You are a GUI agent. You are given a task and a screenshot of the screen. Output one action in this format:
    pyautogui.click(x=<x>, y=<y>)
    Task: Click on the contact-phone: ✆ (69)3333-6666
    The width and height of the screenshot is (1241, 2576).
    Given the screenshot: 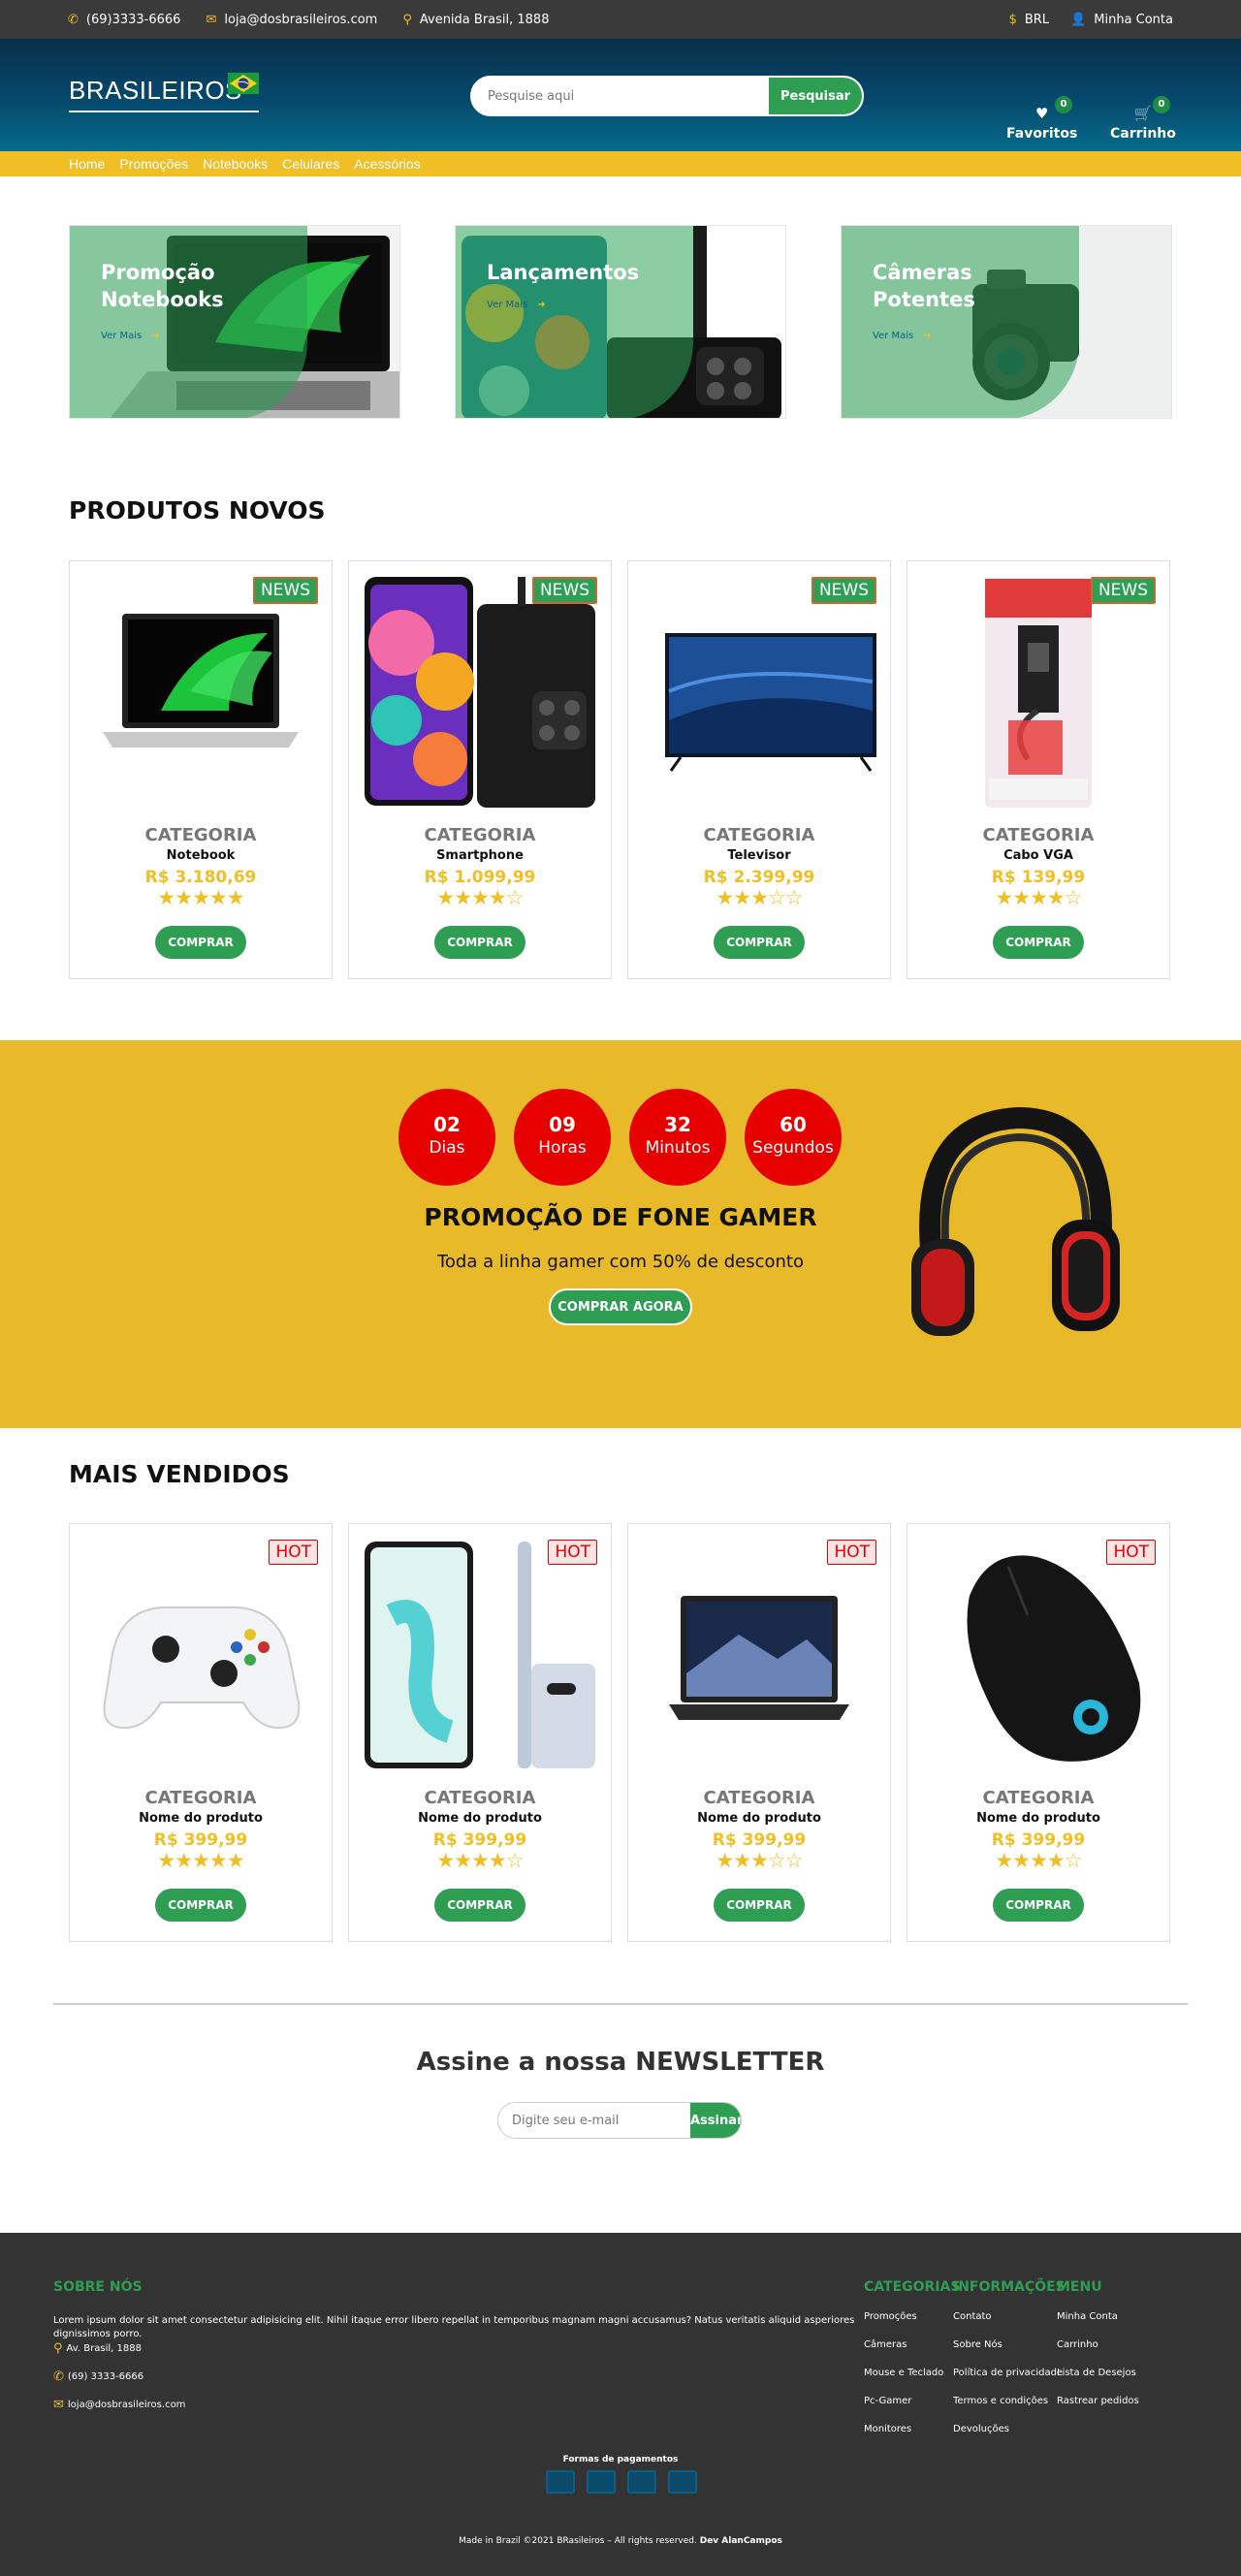 What is the action you would take?
    pyautogui.click(x=124, y=20)
    